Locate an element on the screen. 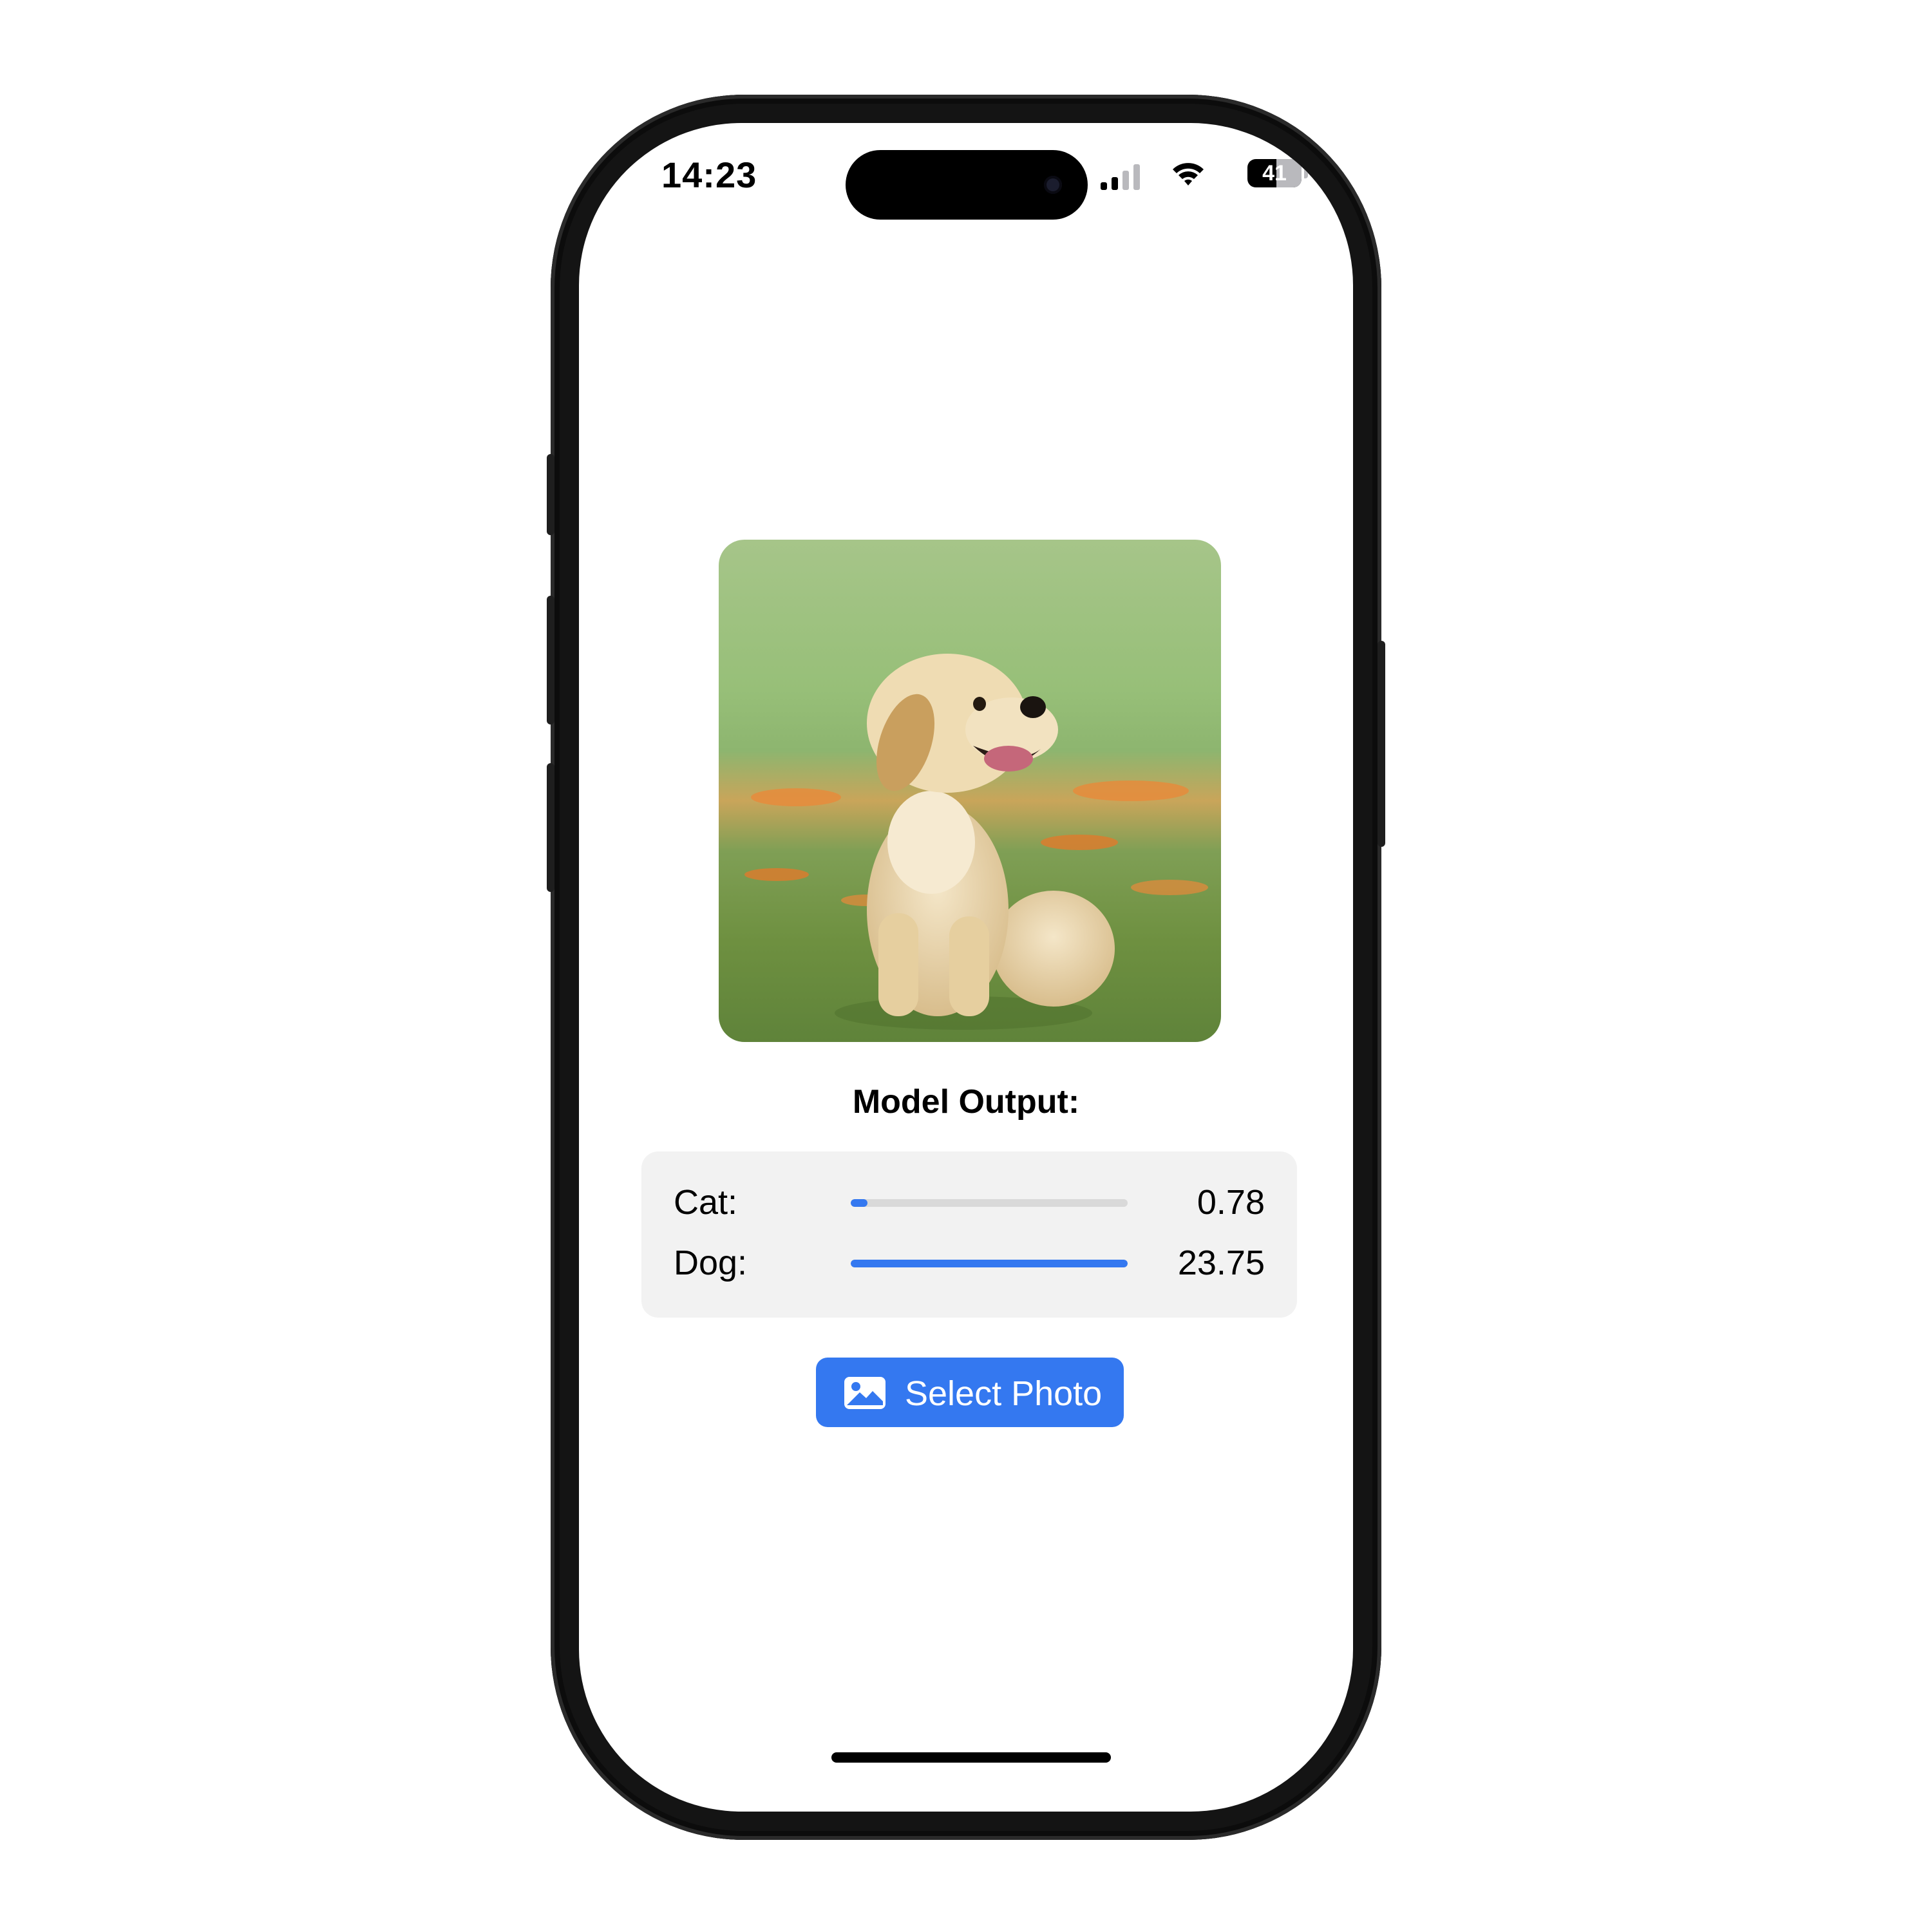 The image size is (1932, 1932). action-button is located at coordinates (550, 495).